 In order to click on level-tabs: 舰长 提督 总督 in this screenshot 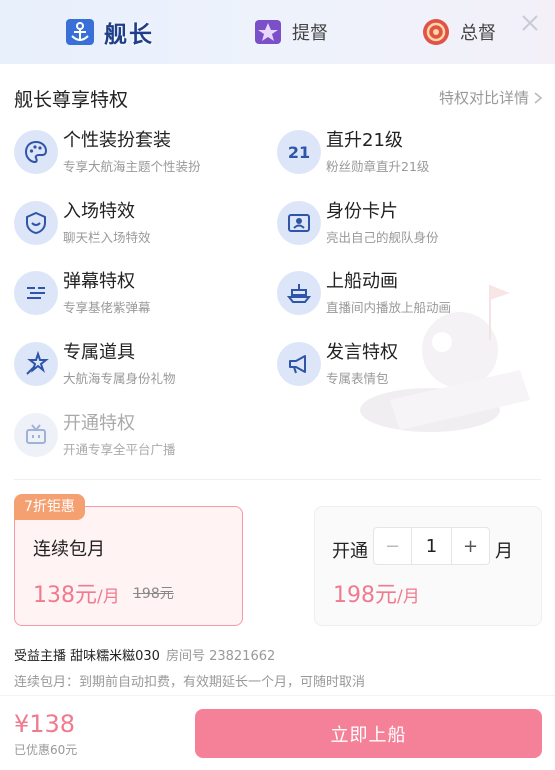, I will do `click(277, 32)`.